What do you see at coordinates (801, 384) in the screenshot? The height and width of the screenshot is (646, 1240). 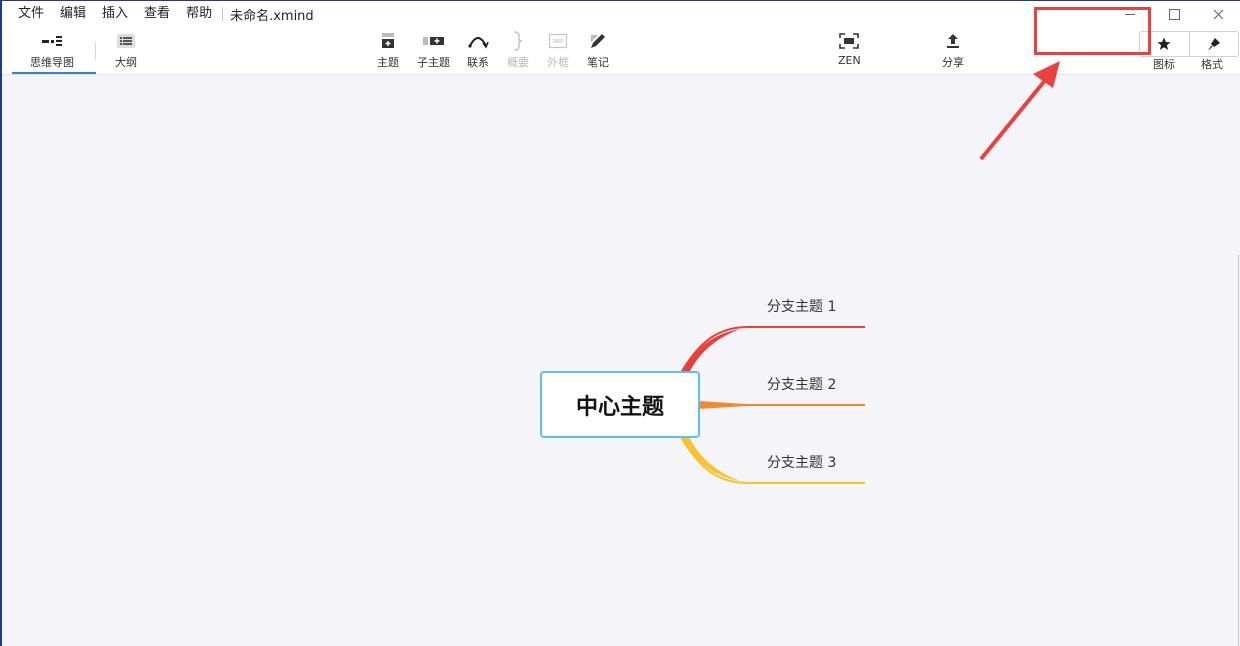 I see `branch-topic-2: 分支主题 2` at bounding box center [801, 384].